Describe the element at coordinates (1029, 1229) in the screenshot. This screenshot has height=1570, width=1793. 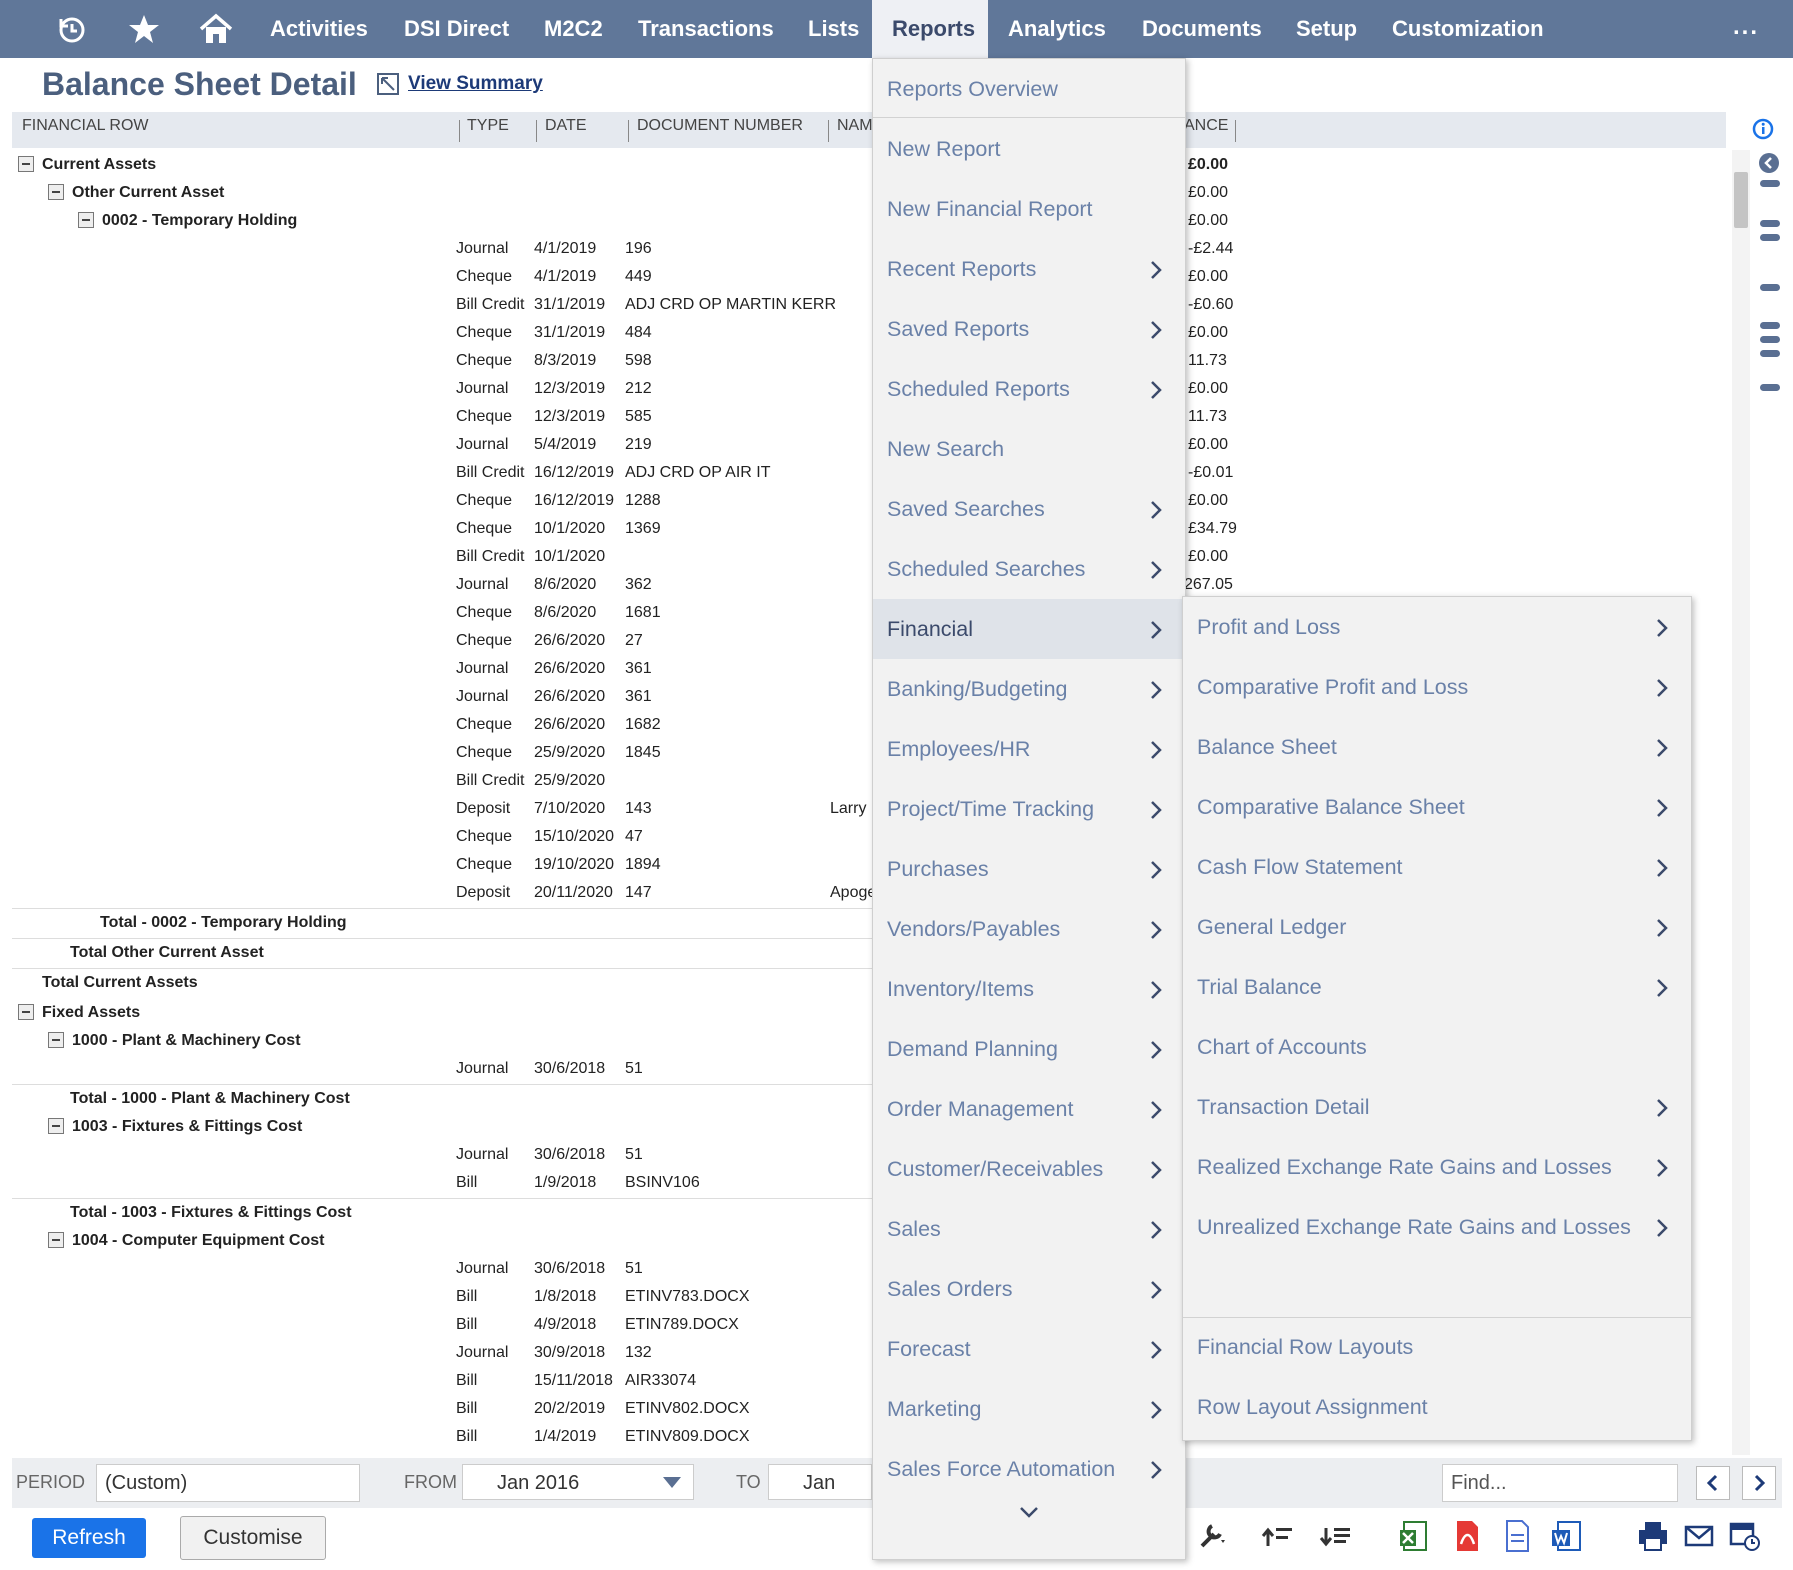
I see `menu-item-sales: Sales` at that location.